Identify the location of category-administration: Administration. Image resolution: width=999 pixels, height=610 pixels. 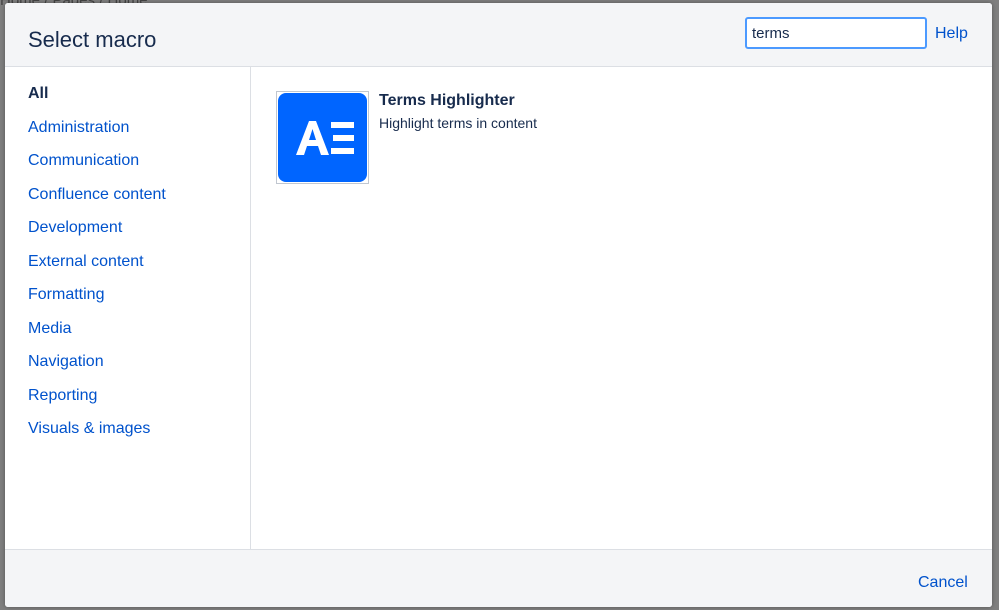
(97, 135).